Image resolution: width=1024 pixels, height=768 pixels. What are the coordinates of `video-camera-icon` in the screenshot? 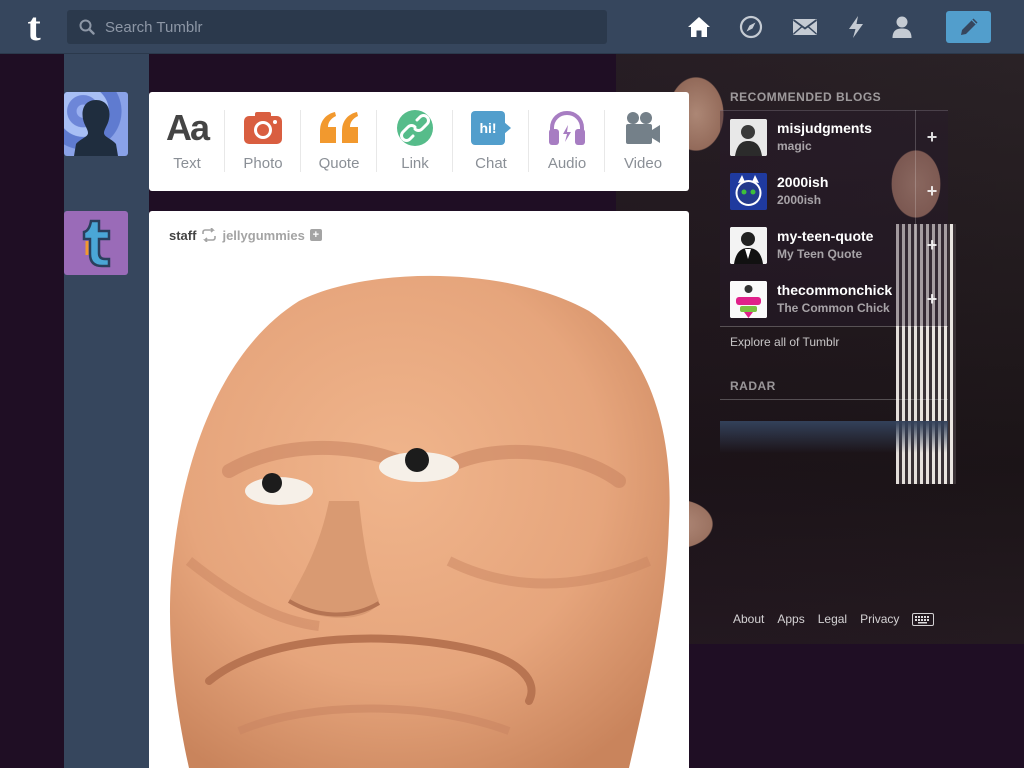 It's located at (643, 128).